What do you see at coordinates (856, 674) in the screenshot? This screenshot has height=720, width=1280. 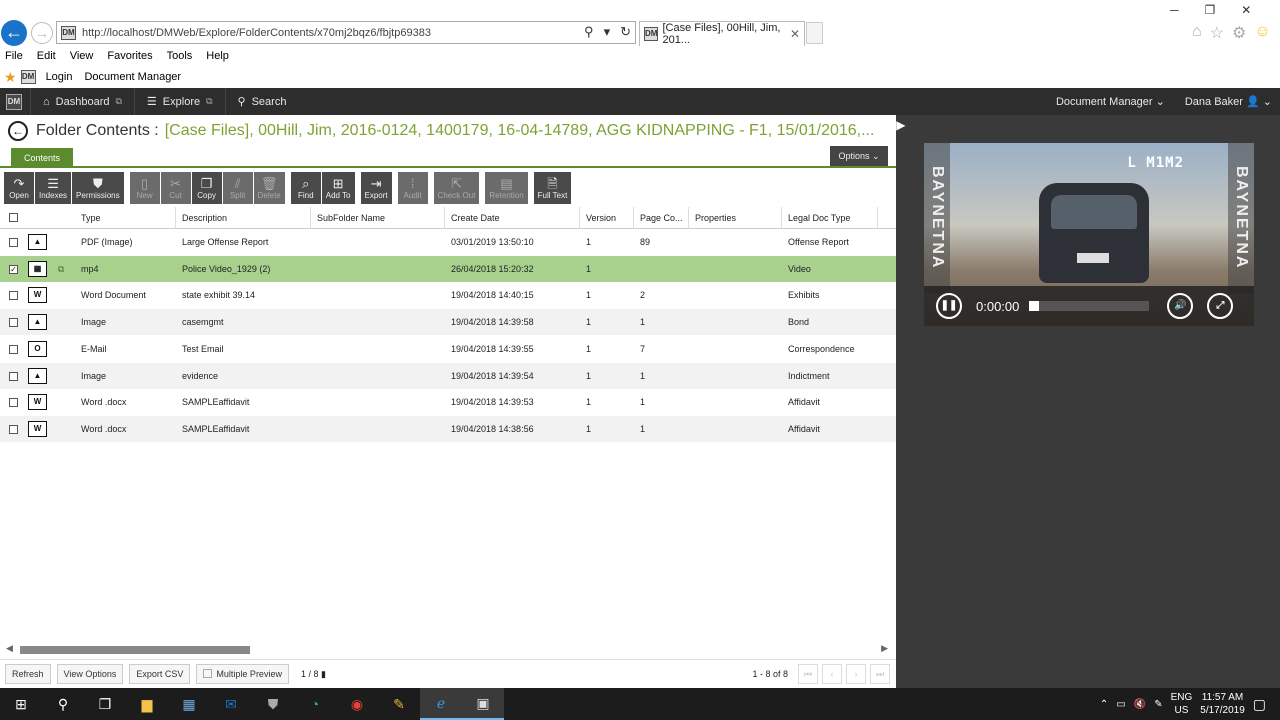 I see `next-page-button: ›` at bounding box center [856, 674].